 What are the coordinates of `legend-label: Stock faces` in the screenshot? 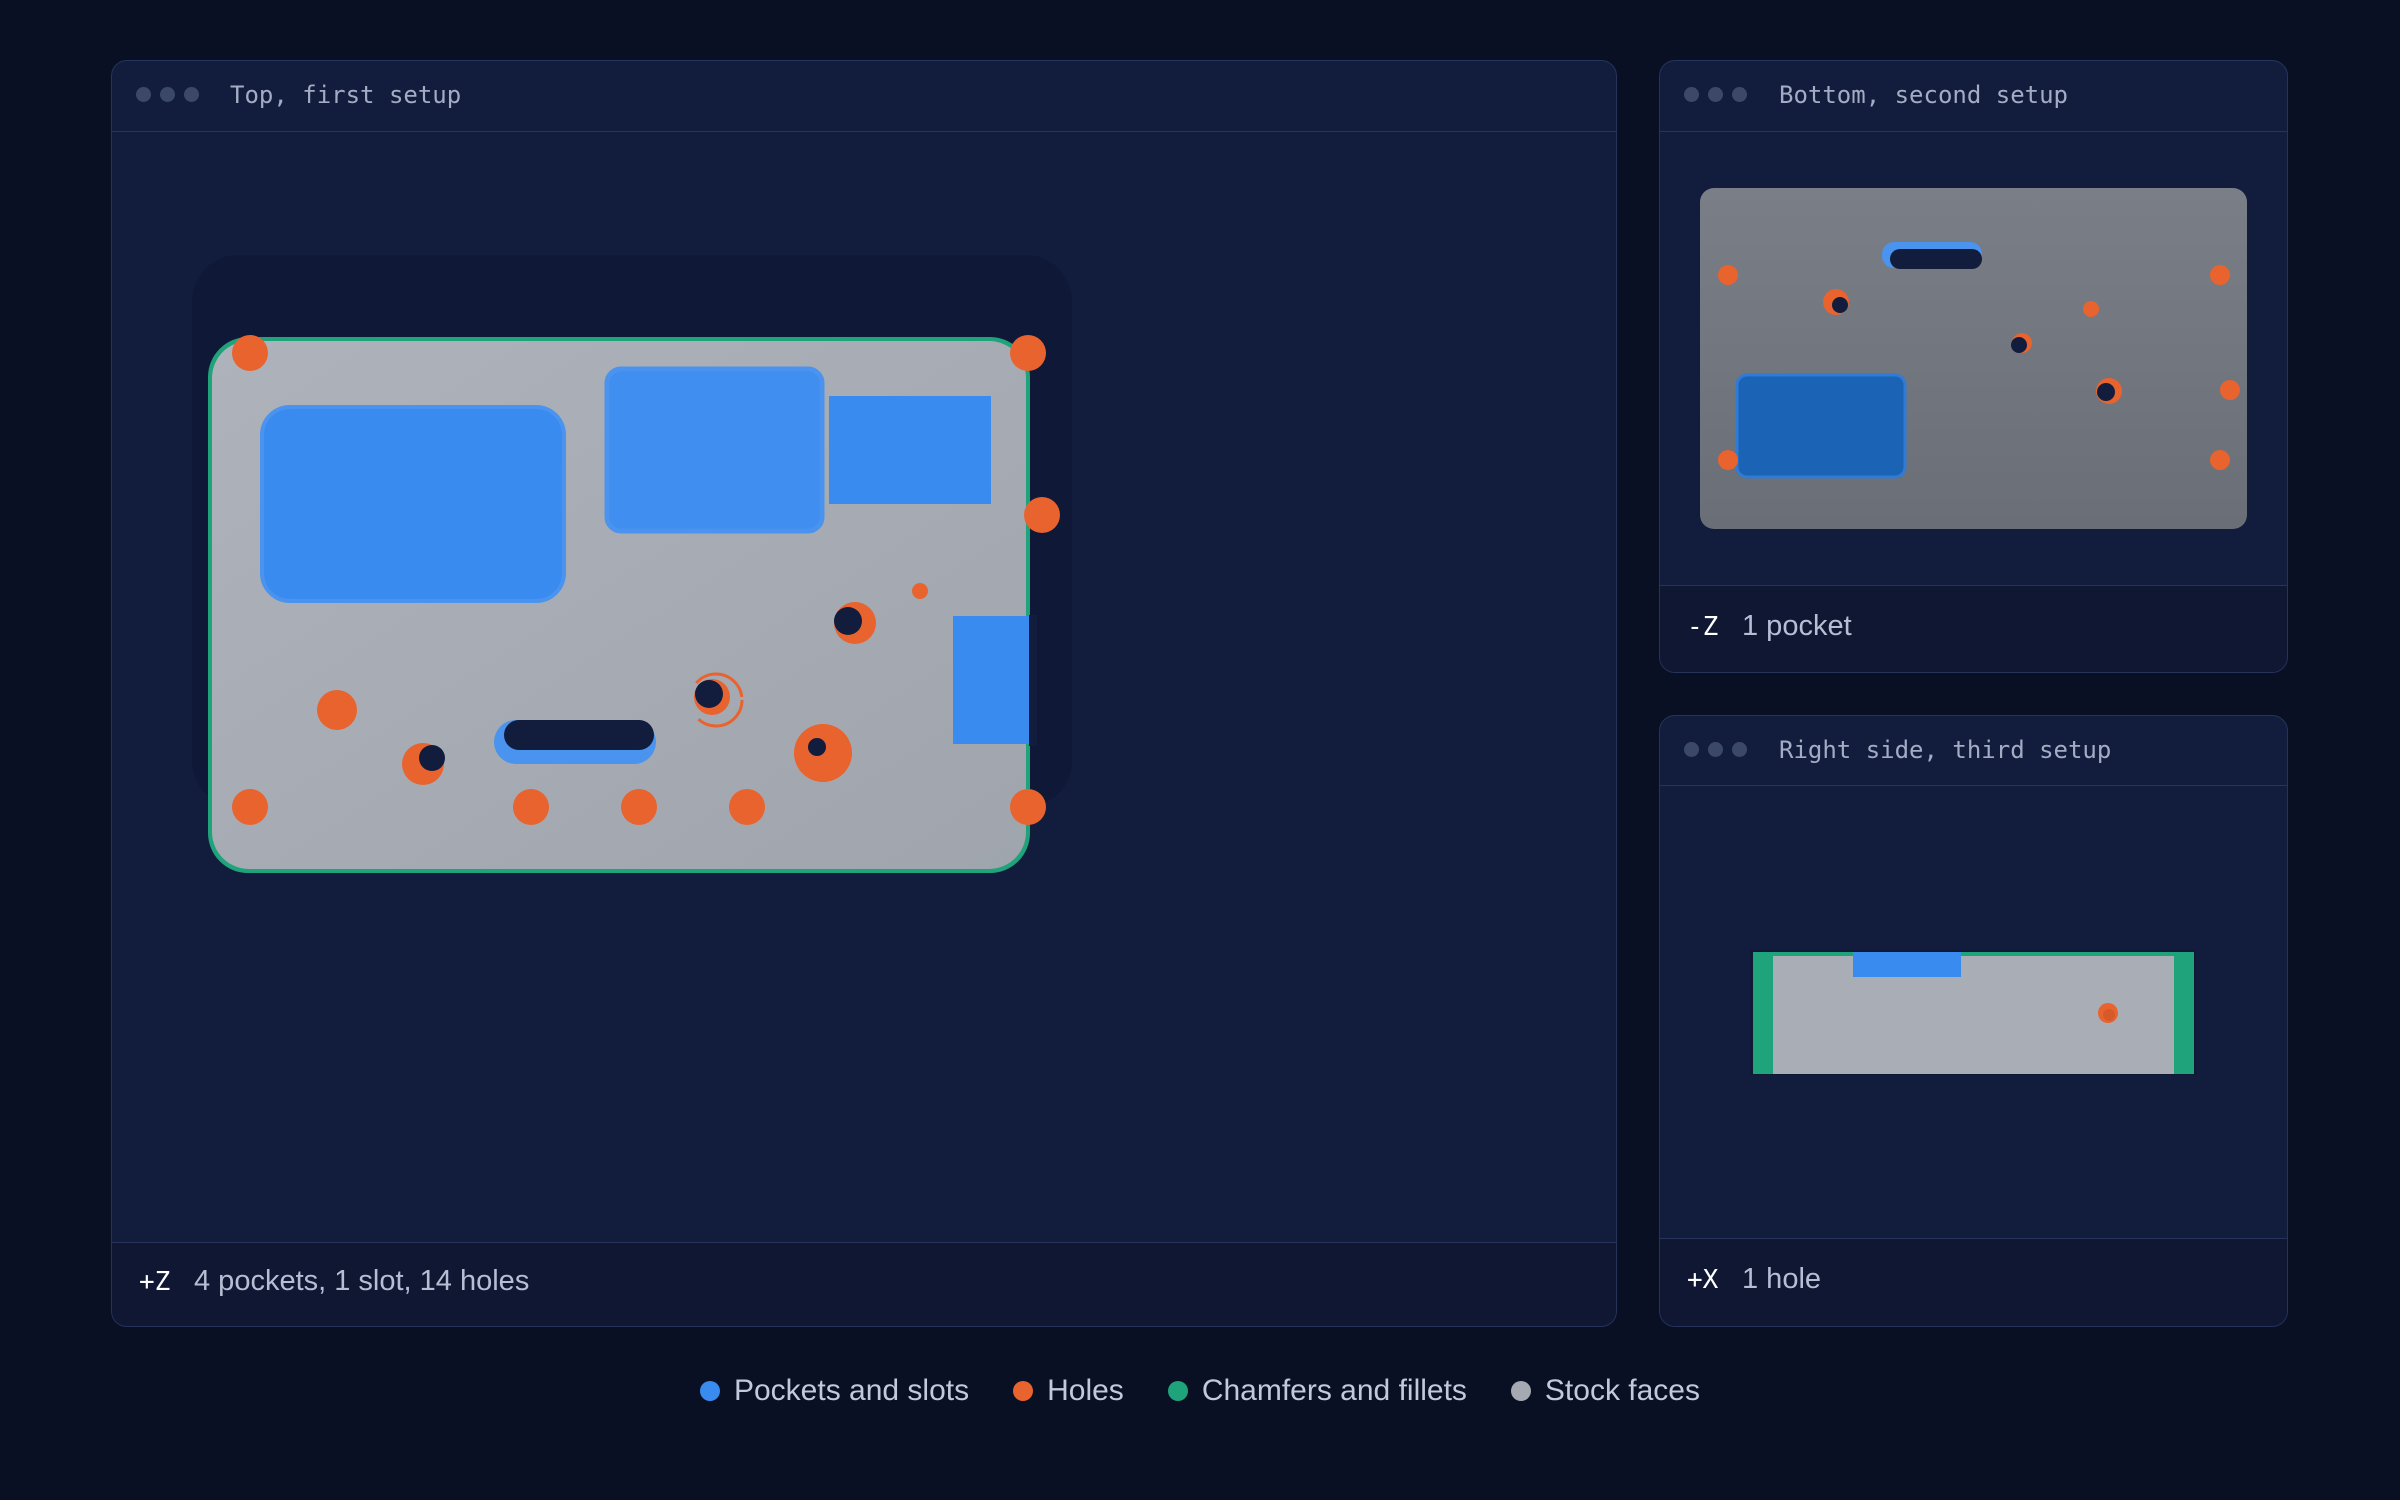 It's located at (1622, 1390).